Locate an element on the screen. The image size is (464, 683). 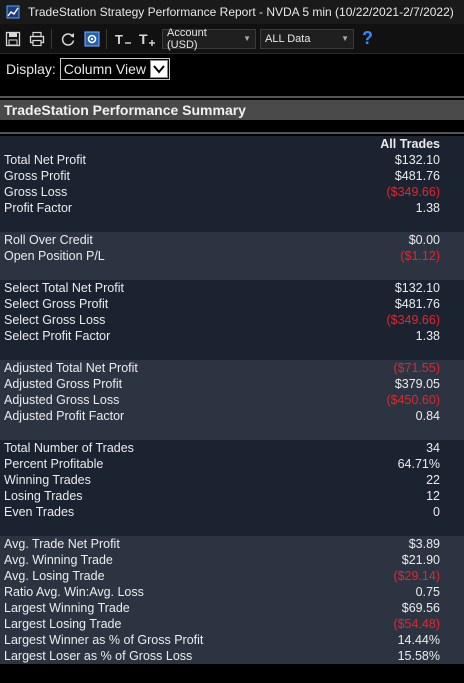
table-row: Largest Winning Trade $69.56 is located at coordinates (232, 608).